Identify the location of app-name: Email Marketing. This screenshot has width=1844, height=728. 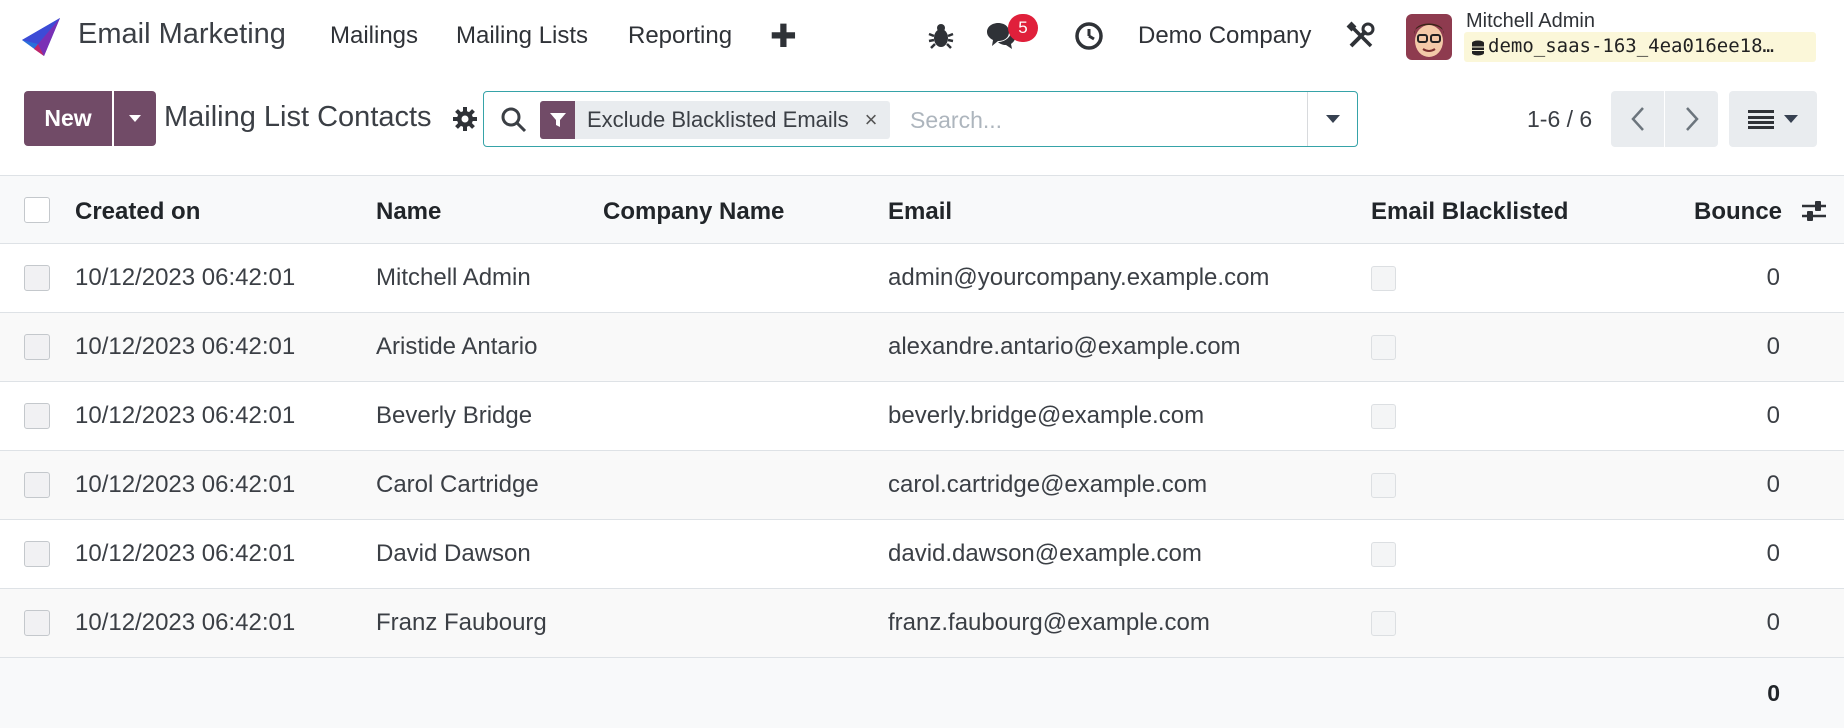
(182, 34).